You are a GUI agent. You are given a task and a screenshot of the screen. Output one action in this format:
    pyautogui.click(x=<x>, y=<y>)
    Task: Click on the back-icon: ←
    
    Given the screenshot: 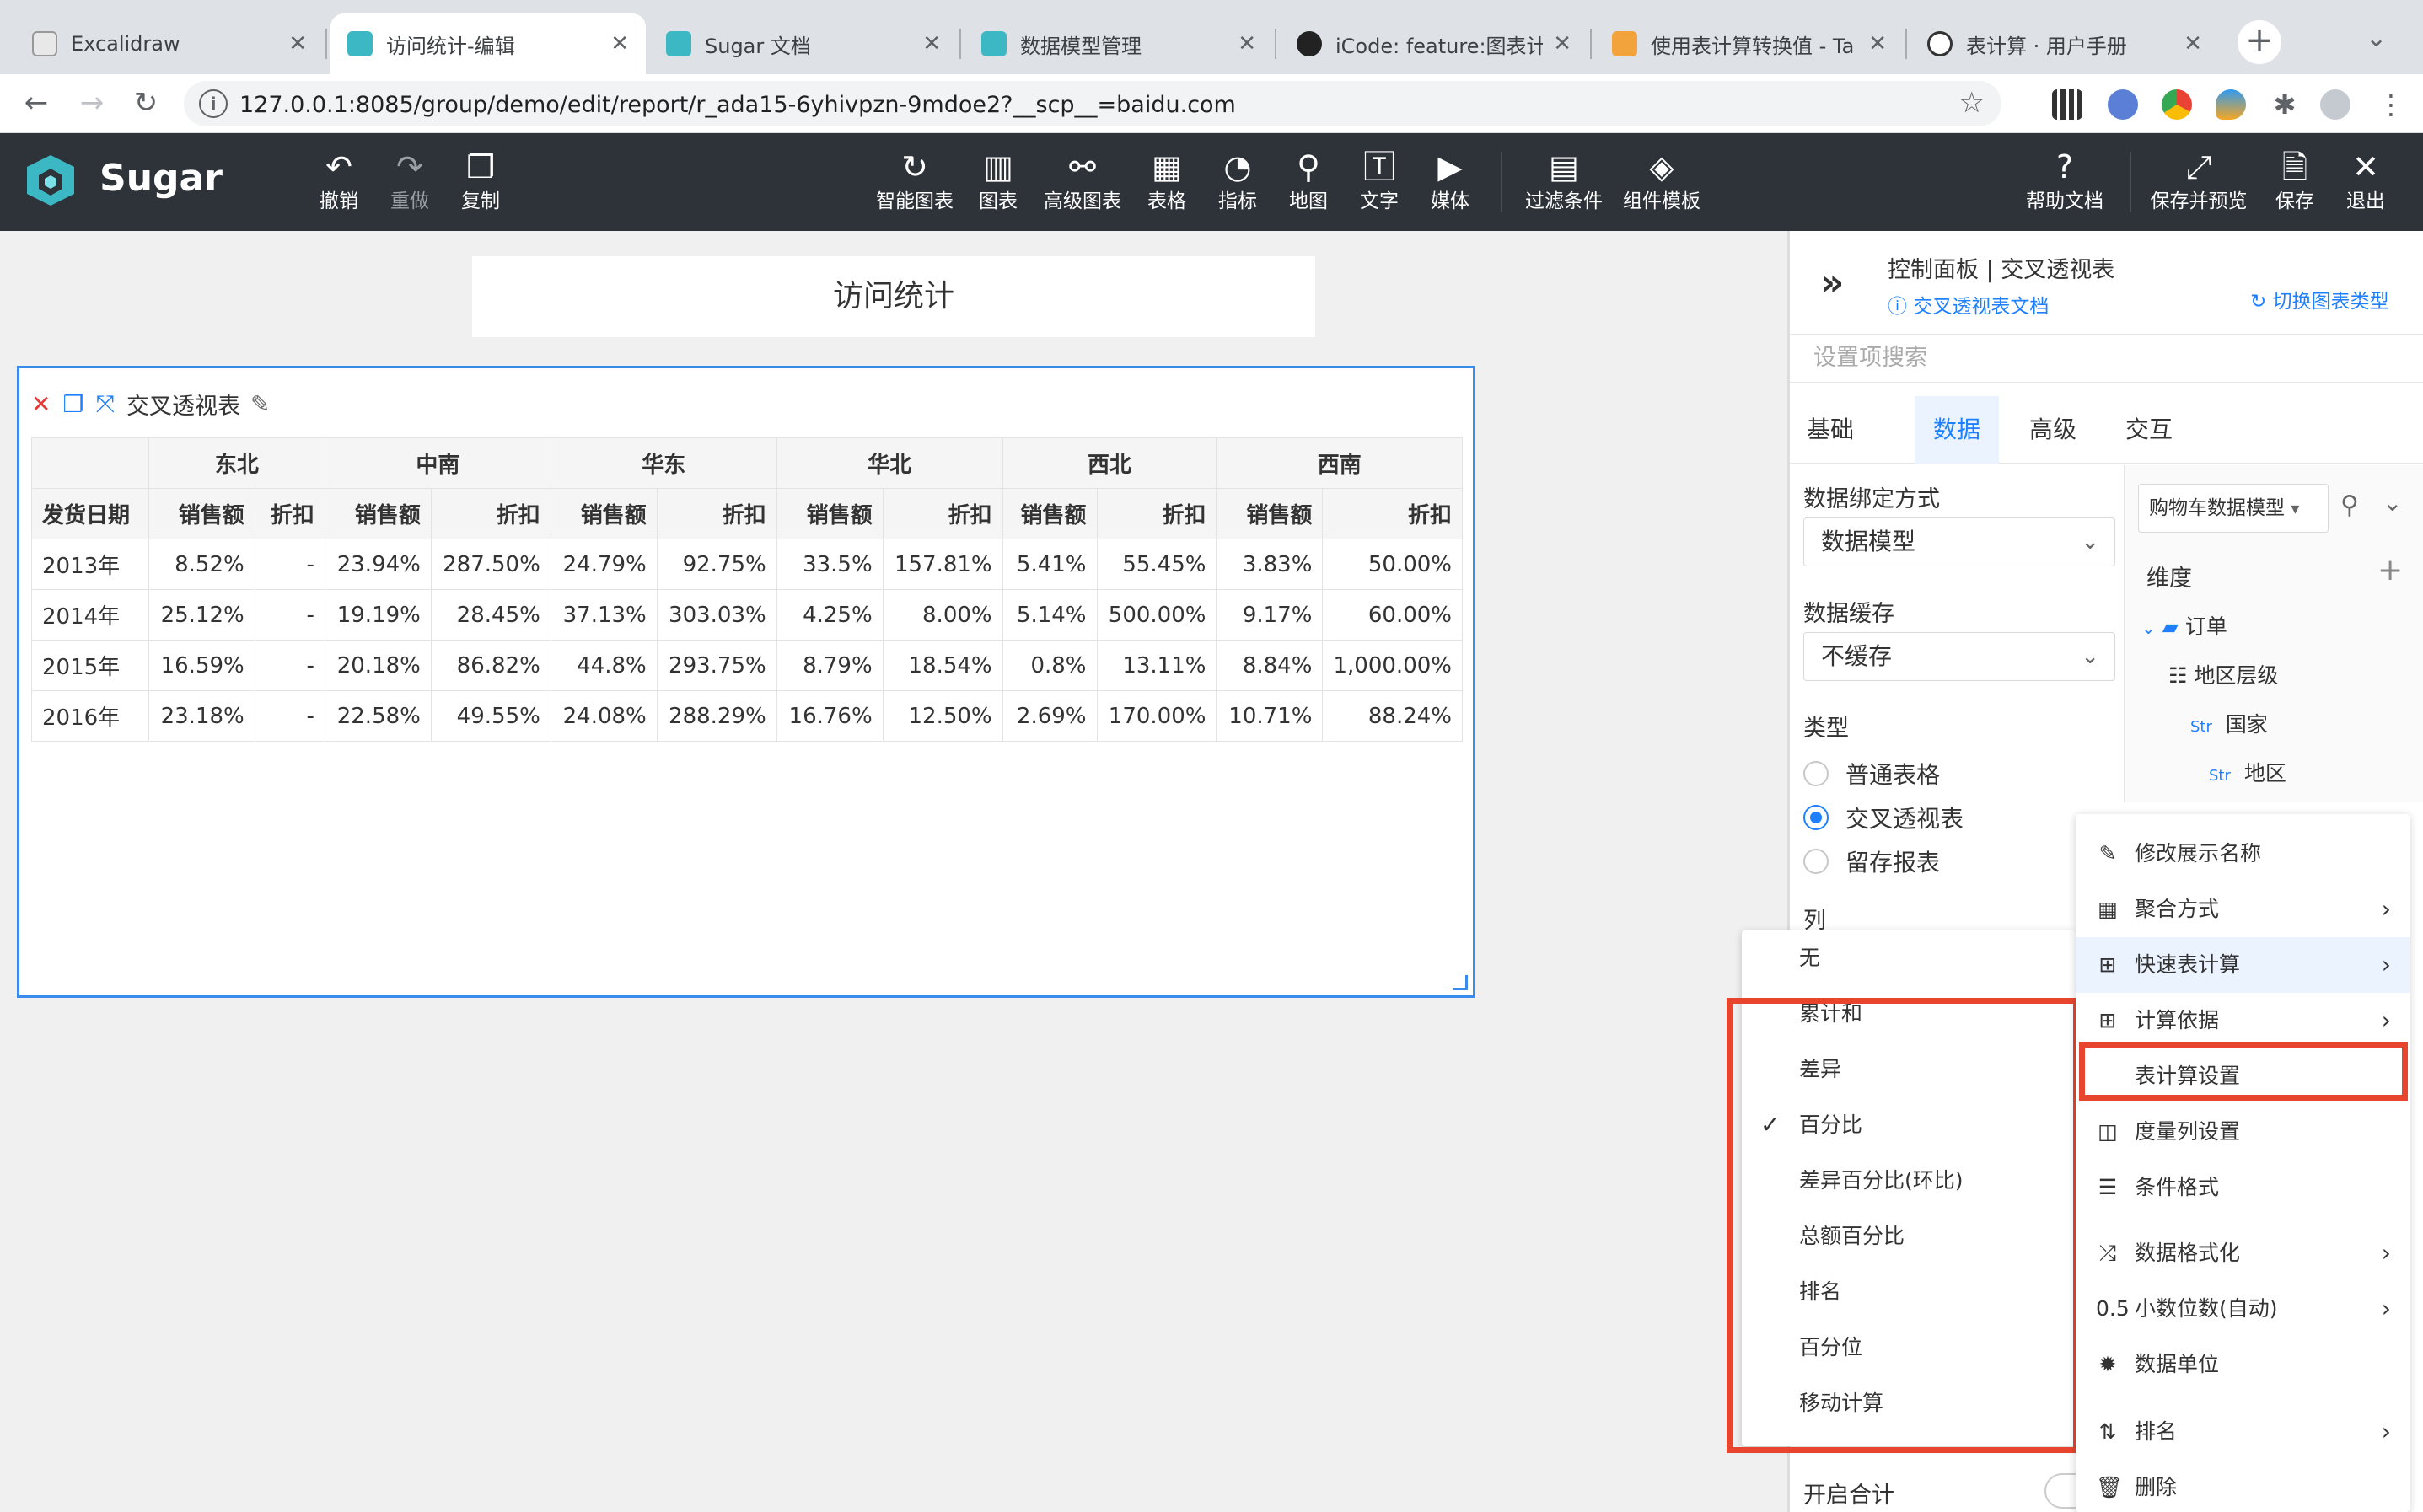 What is the action you would take?
    pyautogui.click(x=36, y=103)
    